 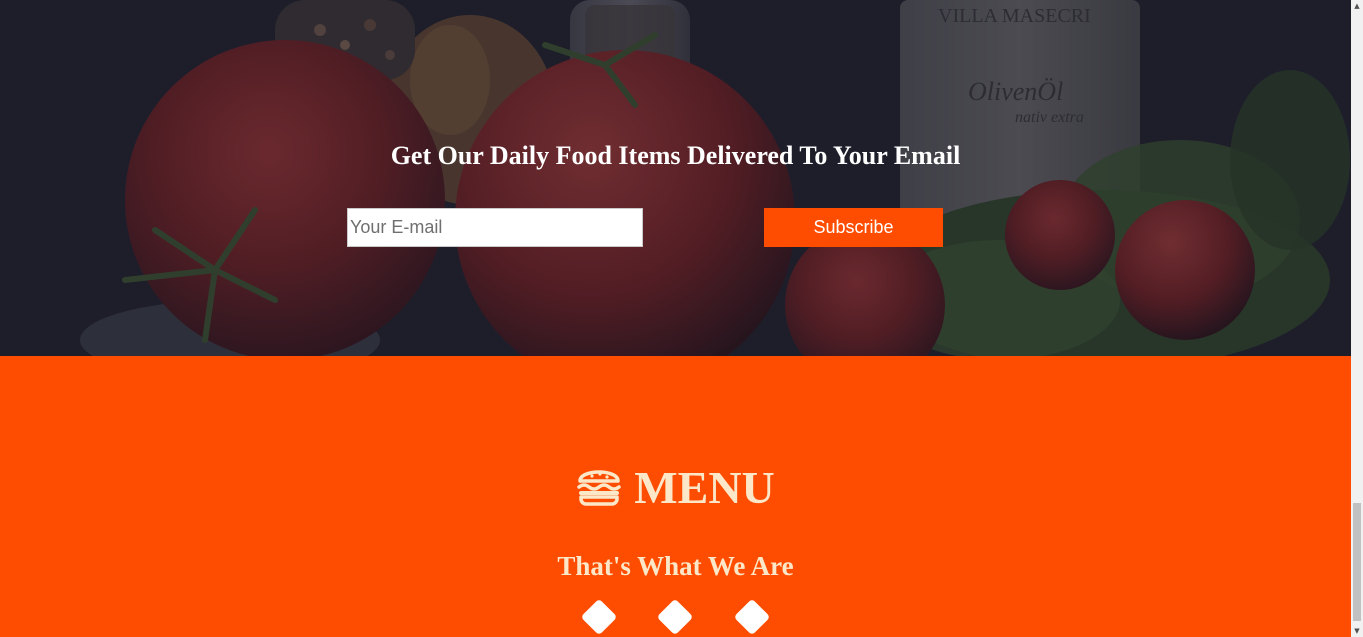 I want to click on vertical-scrollbar: ▲ ▼, so click(x=1357, y=318).